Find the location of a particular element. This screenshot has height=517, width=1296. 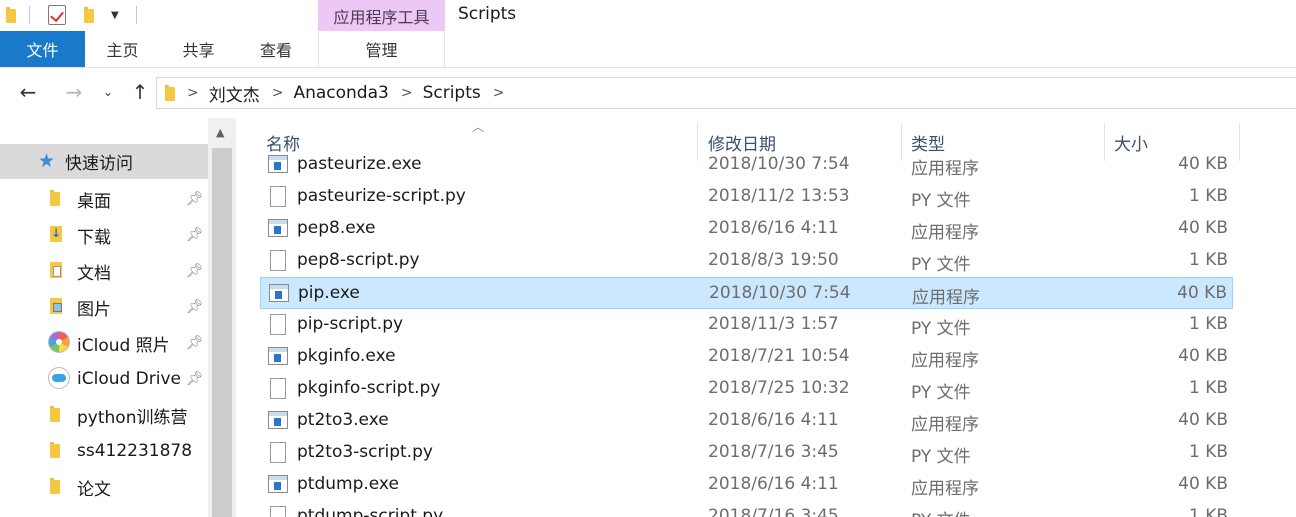

file-row: pip-script.py 2018/11/3 1:57 PY 文件 1 KB is located at coordinates (746, 325).